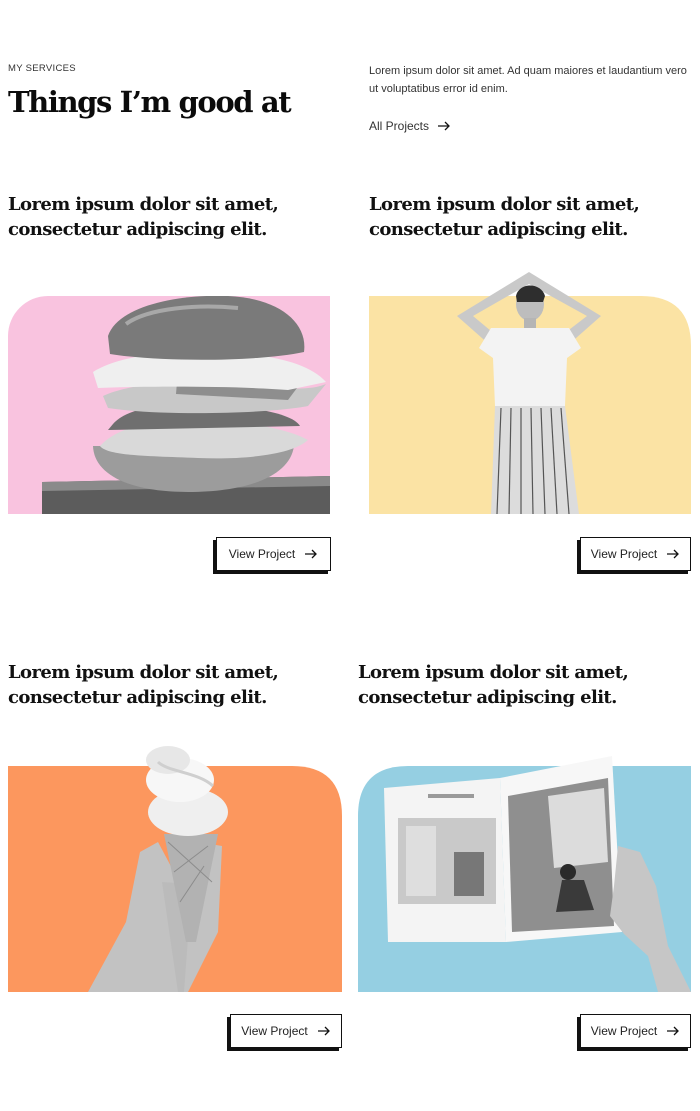 The height and width of the screenshot is (1111, 700). Describe the element at coordinates (524, 874) in the screenshot. I see `magazine-image` at that location.